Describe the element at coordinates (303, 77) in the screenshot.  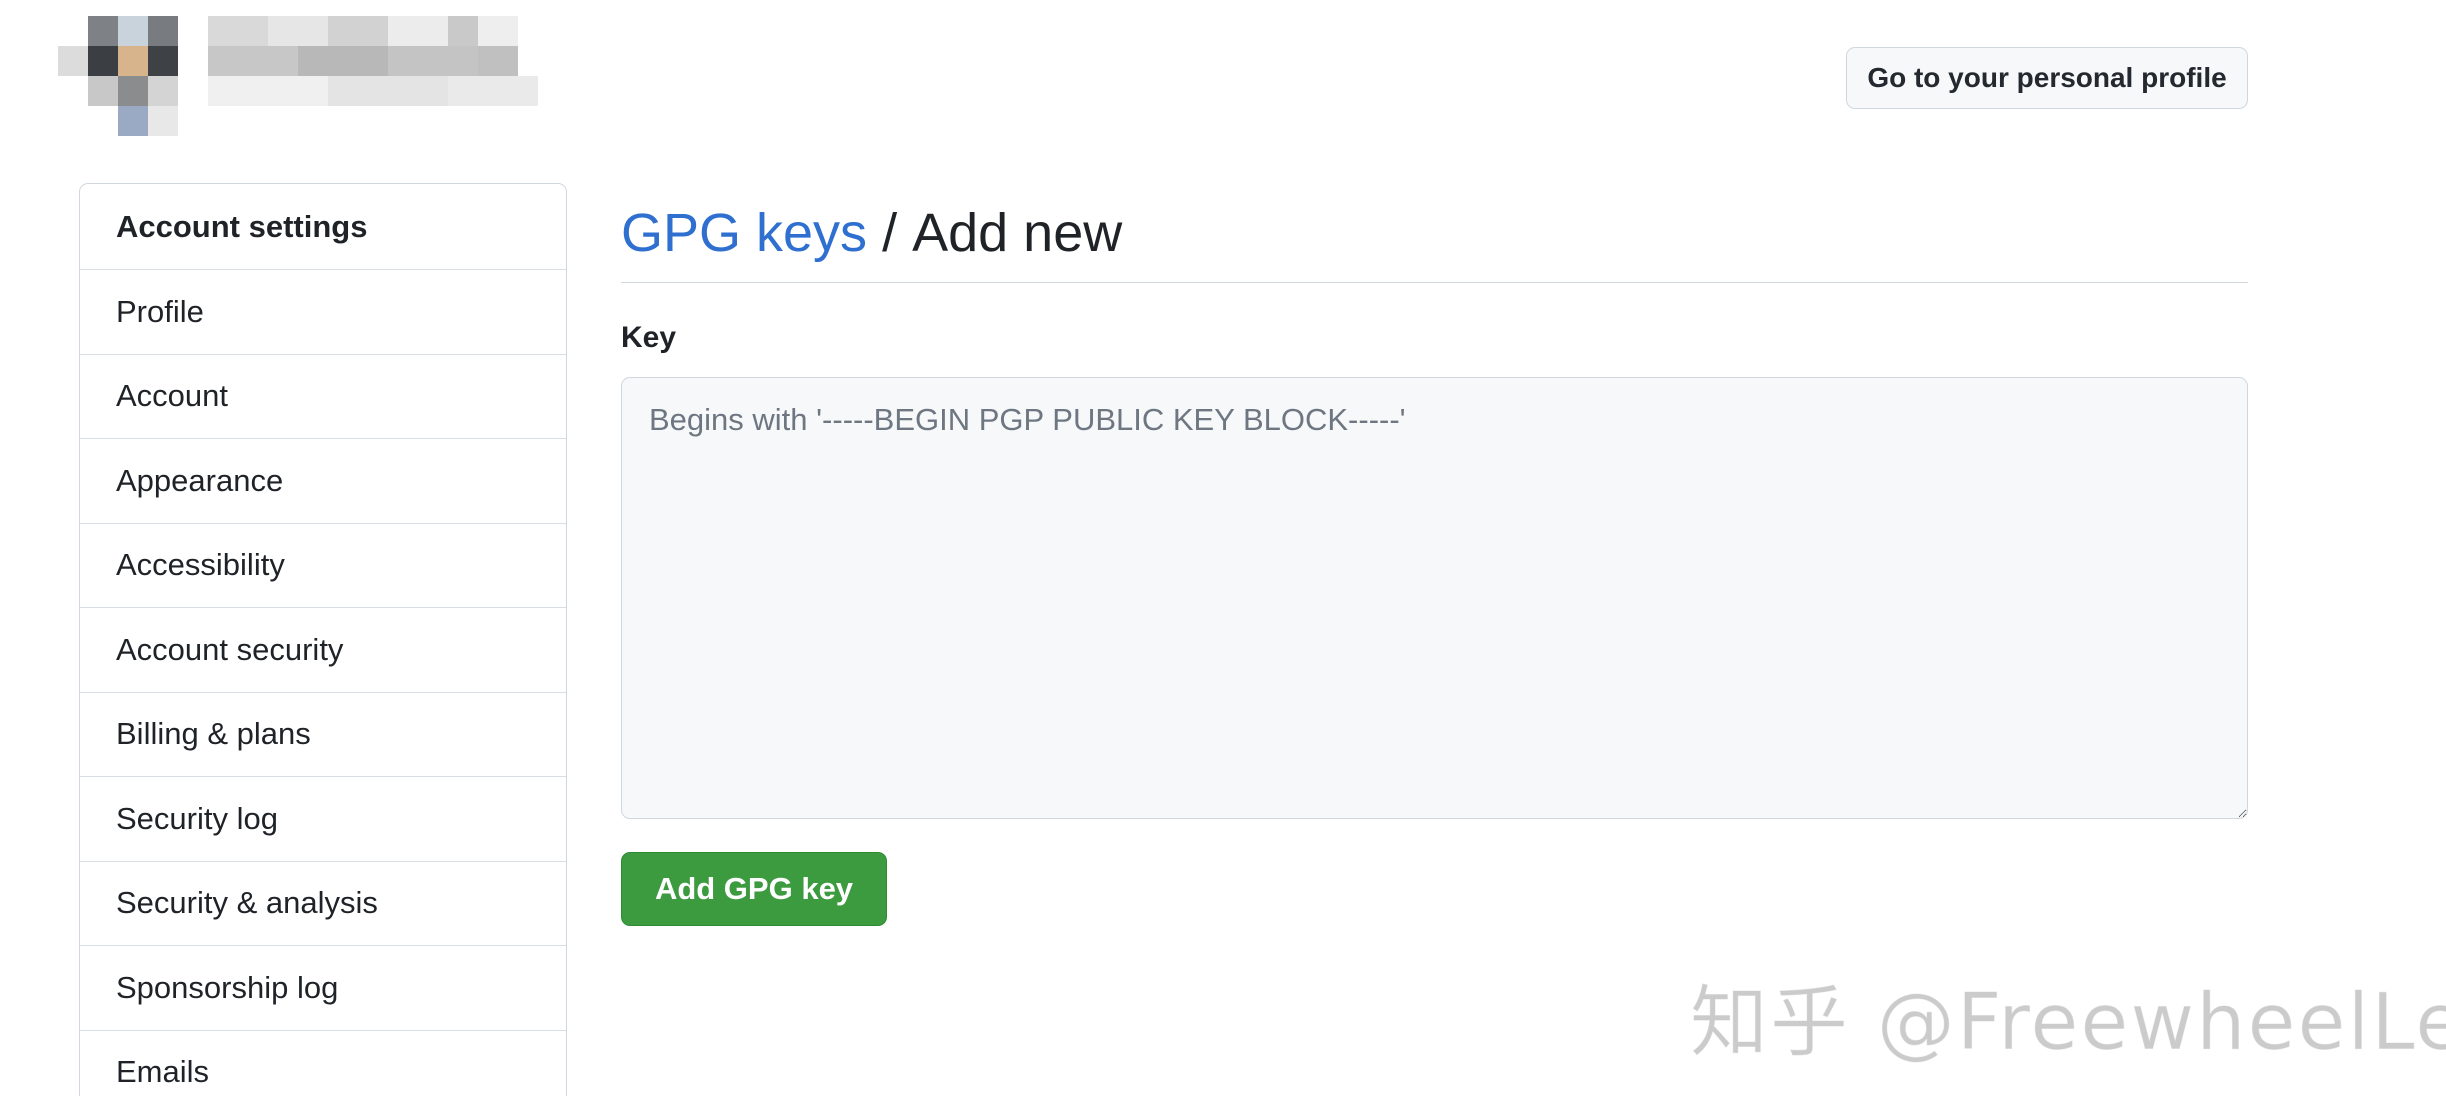
I see `blurred-avatar-and-username` at that location.